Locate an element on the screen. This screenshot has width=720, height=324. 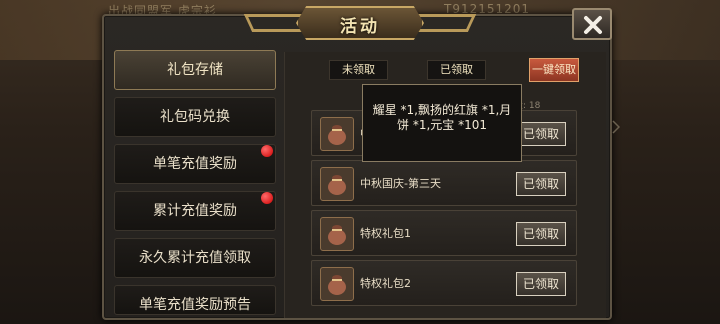
tooltip-text: 耀星 *1,飘扬的红旗 *1,月饼 *1,元宝 *101 is located at coordinates (442, 117).